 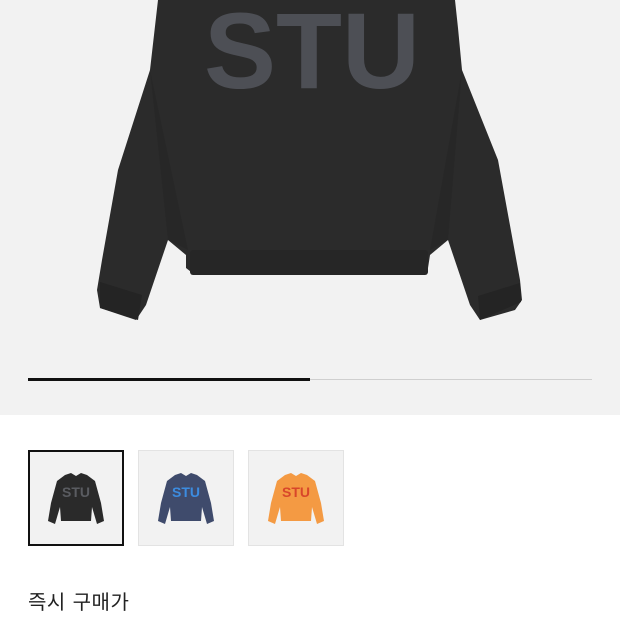 What do you see at coordinates (169, 379) in the screenshot?
I see `carousel-progress-fill` at bounding box center [169, 379].